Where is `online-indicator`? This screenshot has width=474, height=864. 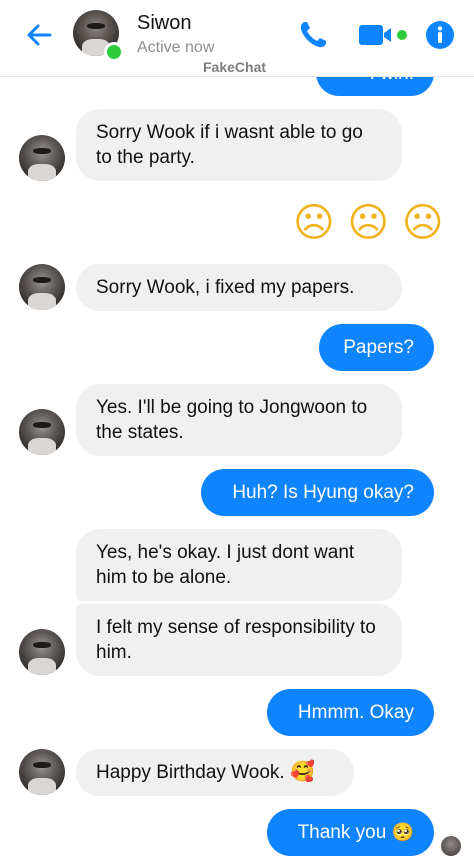
online-indicator is located at coordinates (114, 52).